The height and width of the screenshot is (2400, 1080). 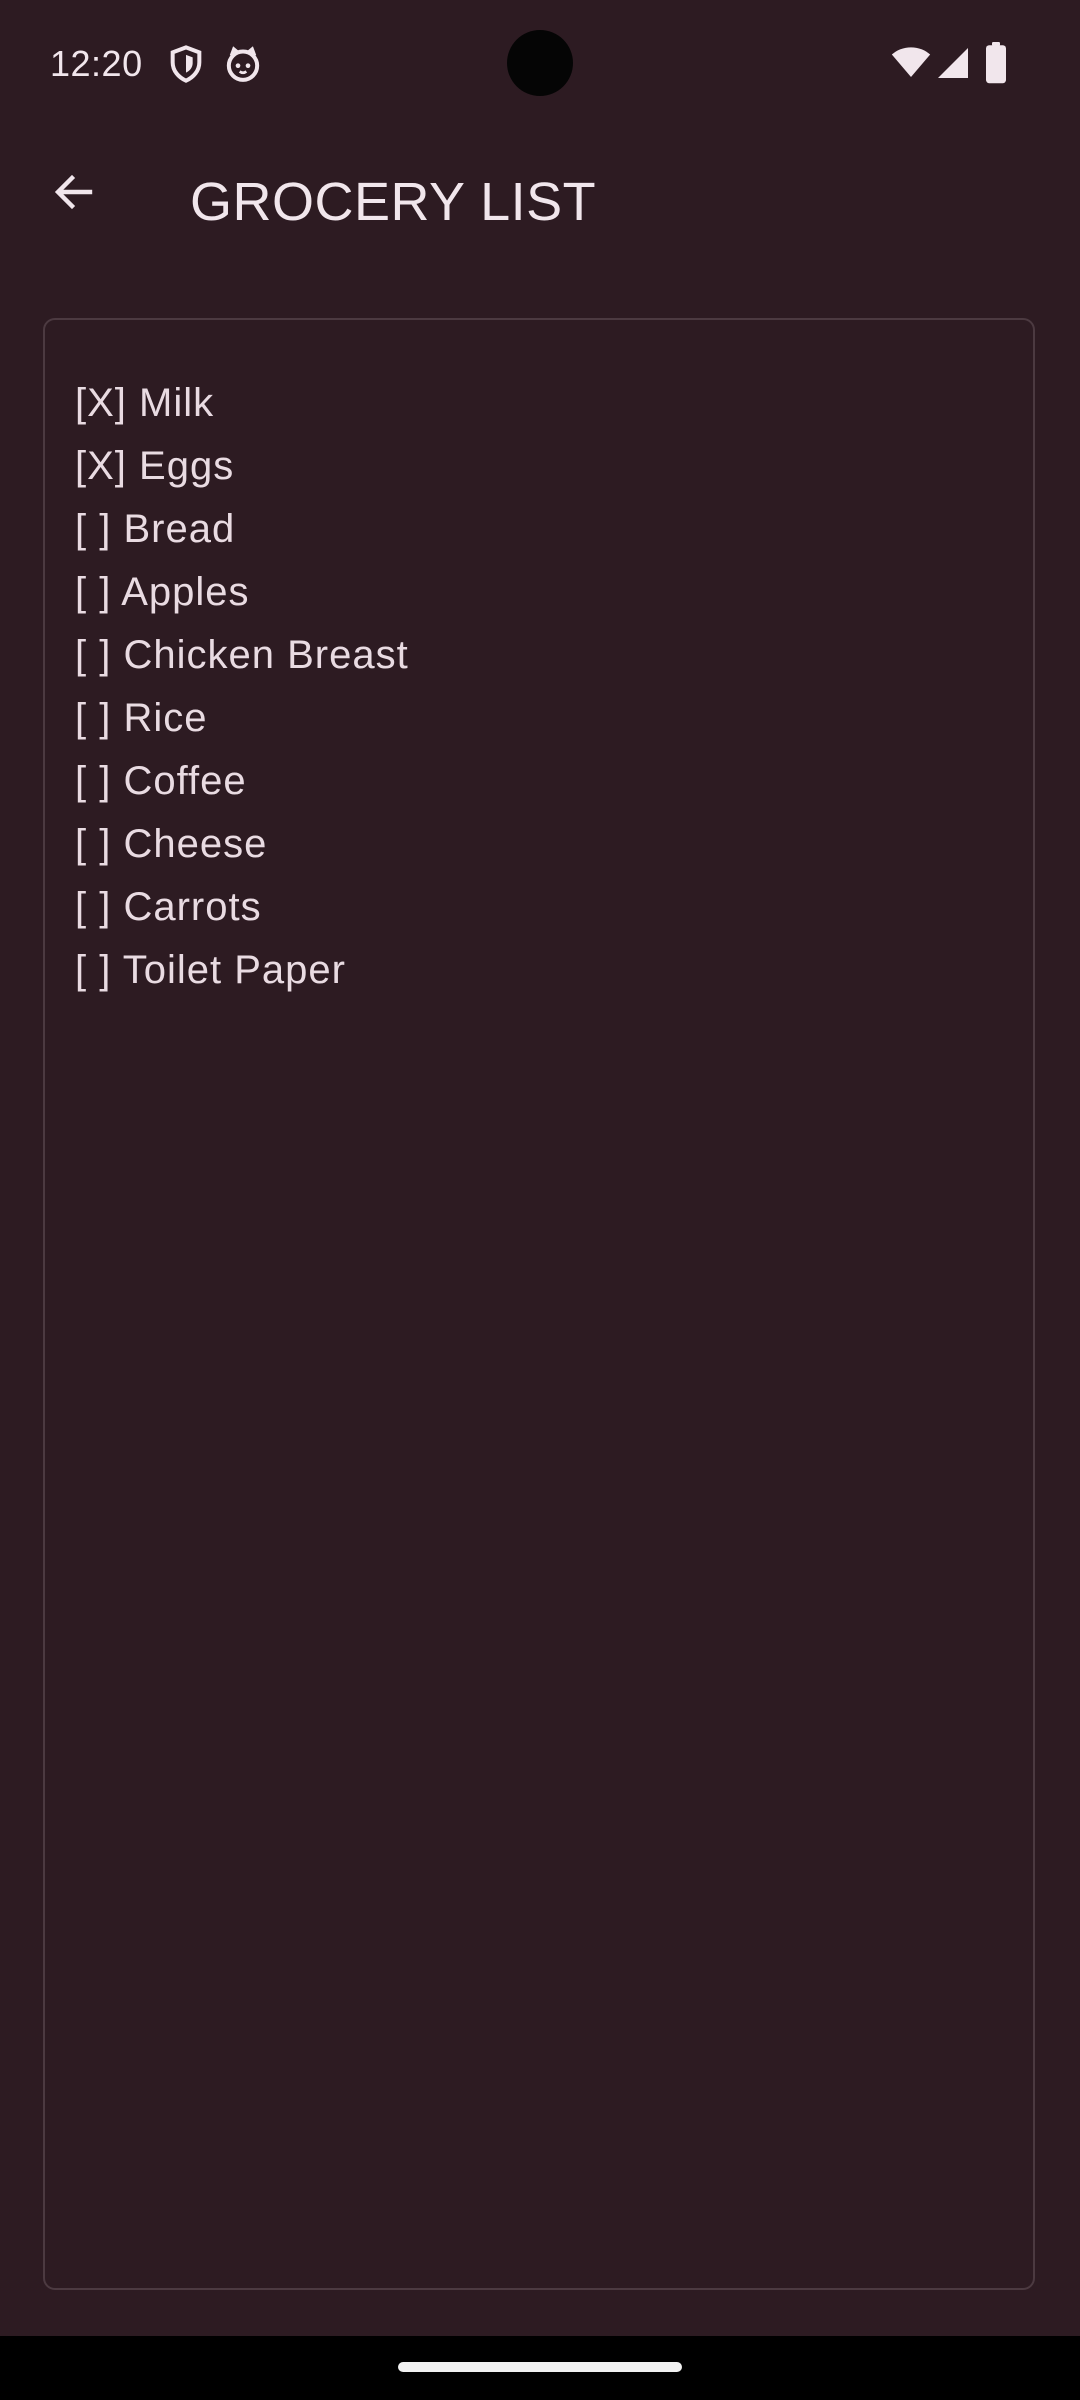 I want to click on wifi-icon, so click(x=911, y=62).